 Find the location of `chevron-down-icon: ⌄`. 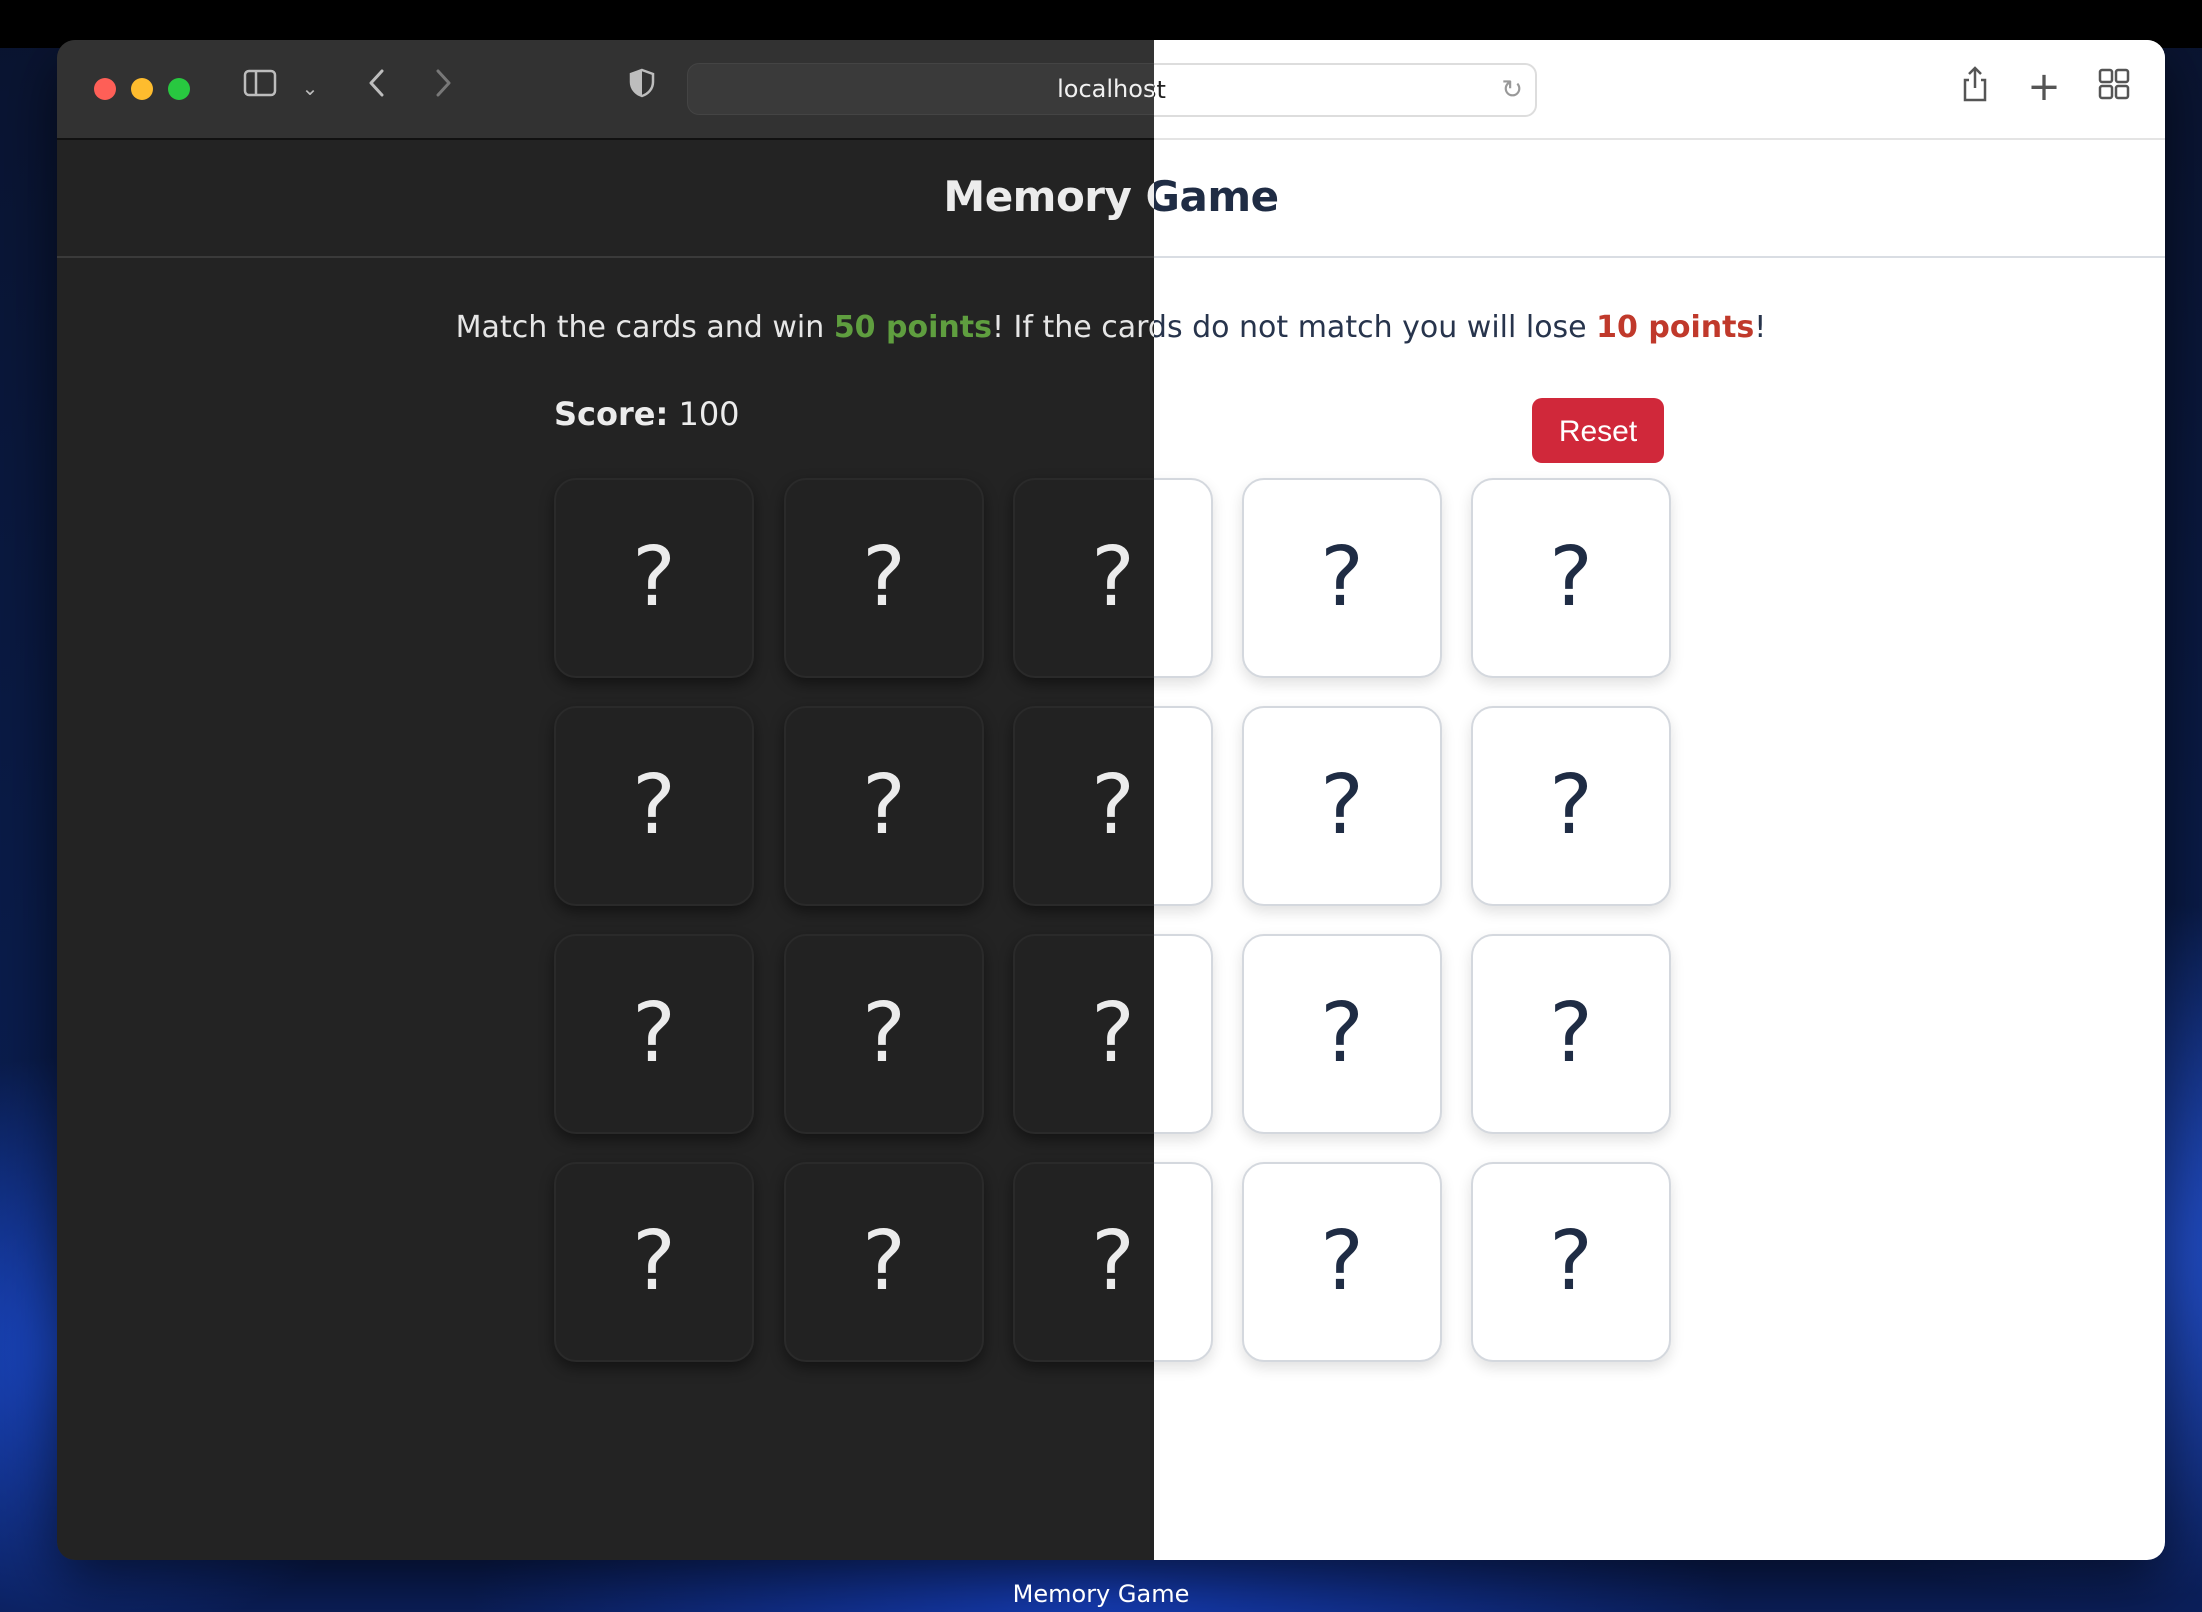

chevron-down-icon: ⌄ is located at coordinates (310, 88).